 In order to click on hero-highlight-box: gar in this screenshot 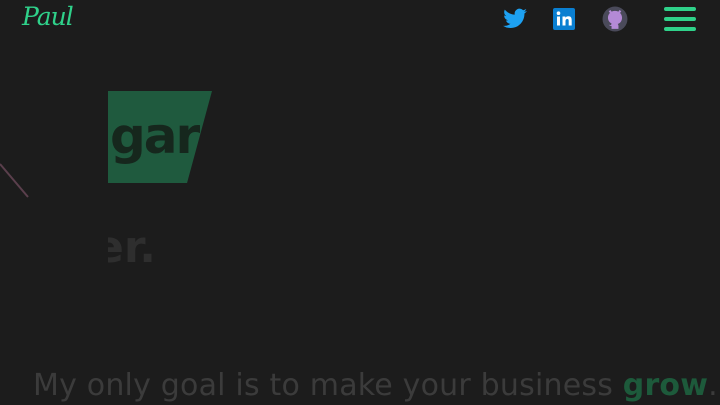, I will do `click(160, 137)`.